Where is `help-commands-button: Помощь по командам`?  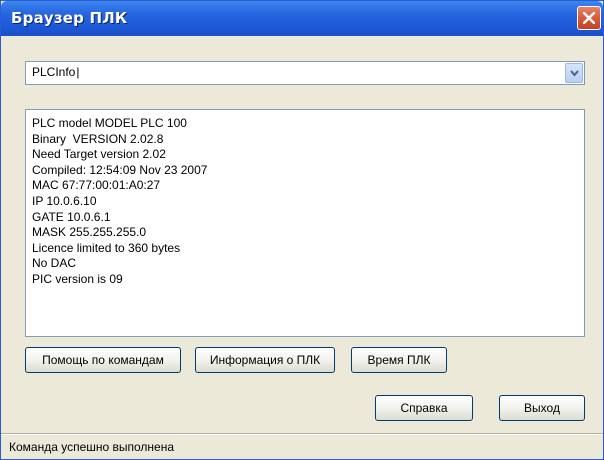 help-commands-button: Помощь по командам is located at coordinates (103, 360).